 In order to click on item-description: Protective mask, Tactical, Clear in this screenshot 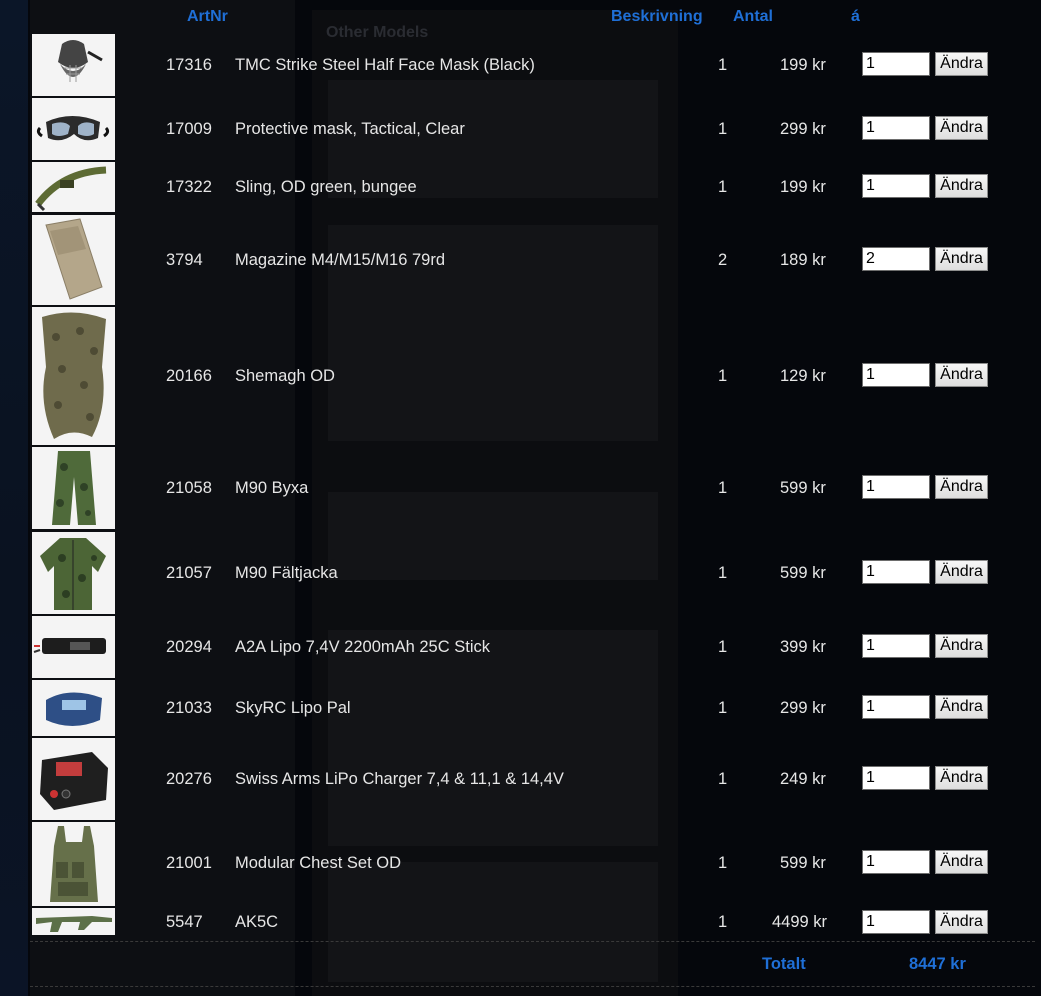, I will do `click(350, 129)`.